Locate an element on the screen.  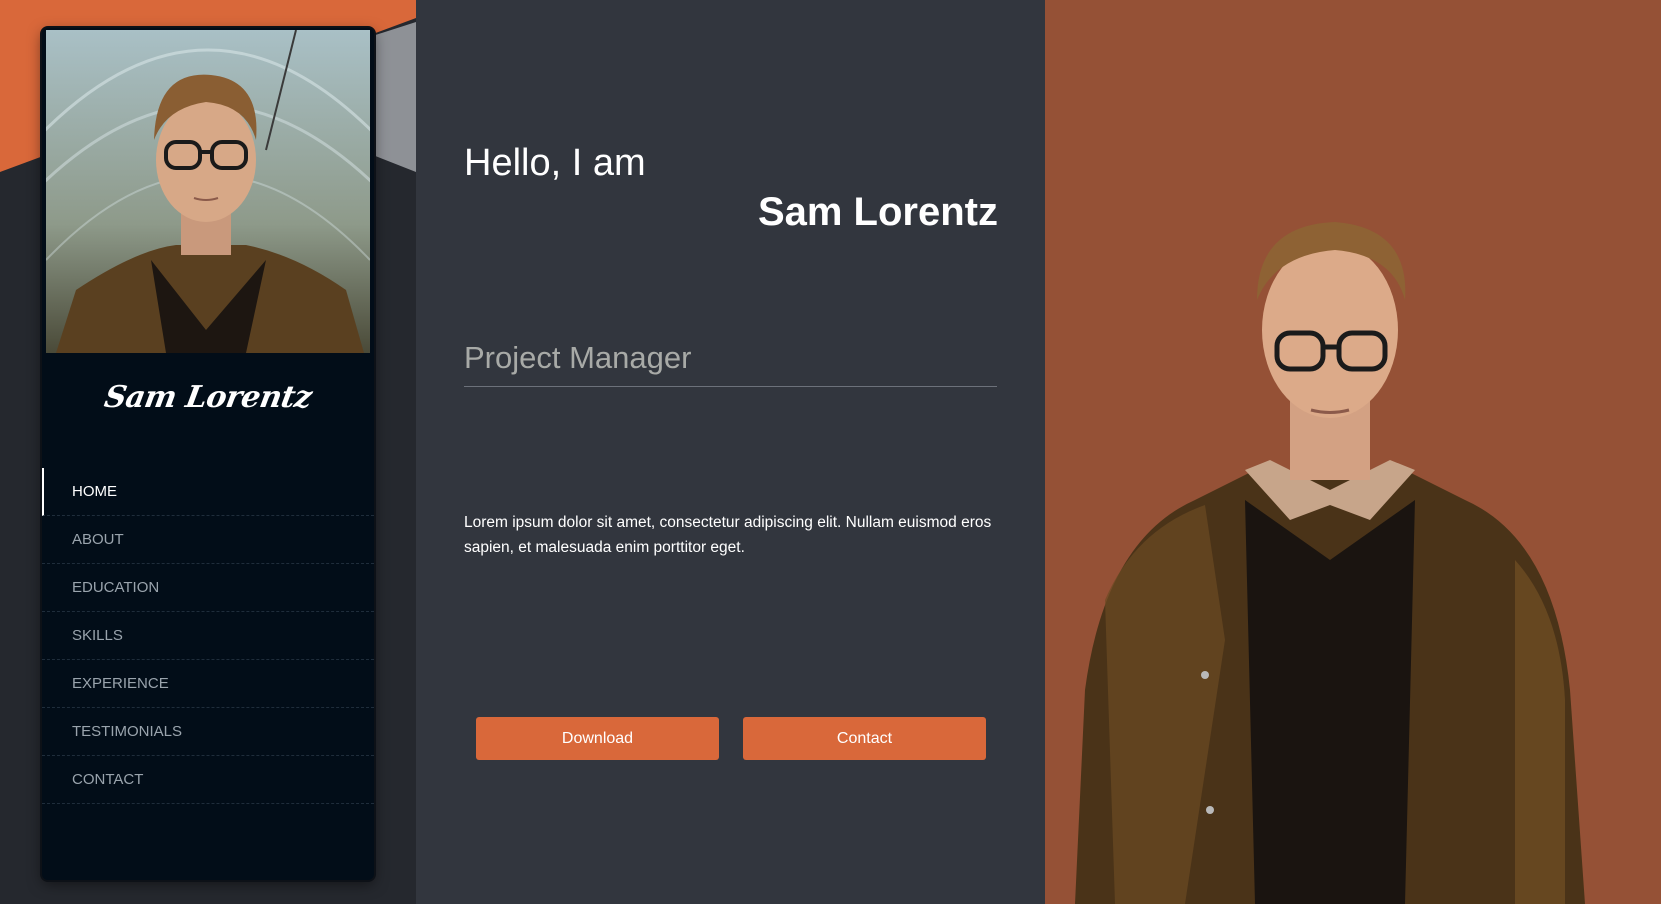
nav-item-contact: CONTACT is located at coordinates (208, 780).